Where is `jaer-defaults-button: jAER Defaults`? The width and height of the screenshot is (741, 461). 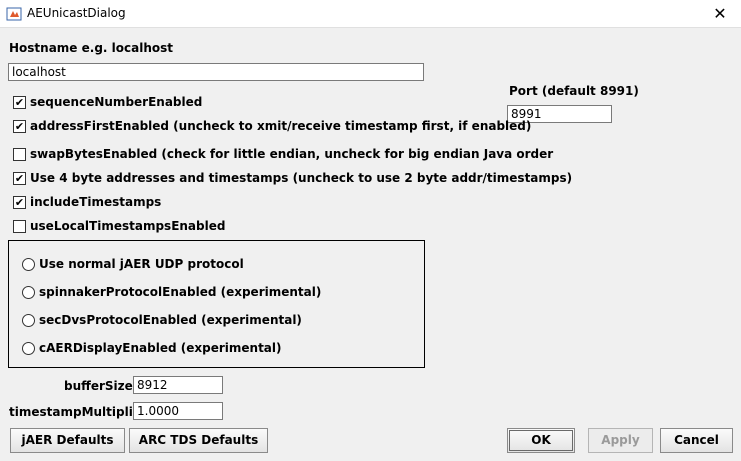 jaer-defaults-button: jAER Defaults is located at coordinates (67, 440).